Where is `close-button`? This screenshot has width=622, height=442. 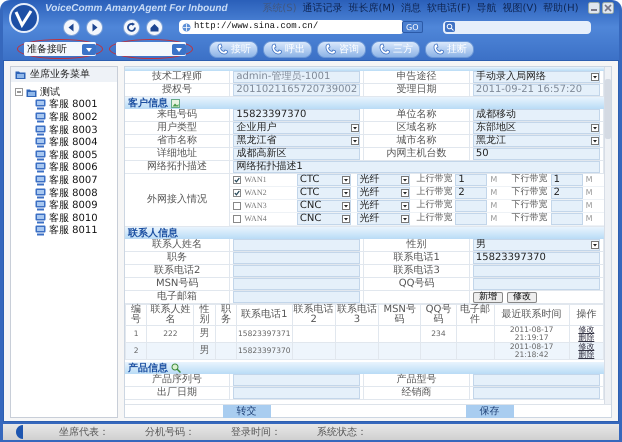 close-button is located at coordinates (608, 8).